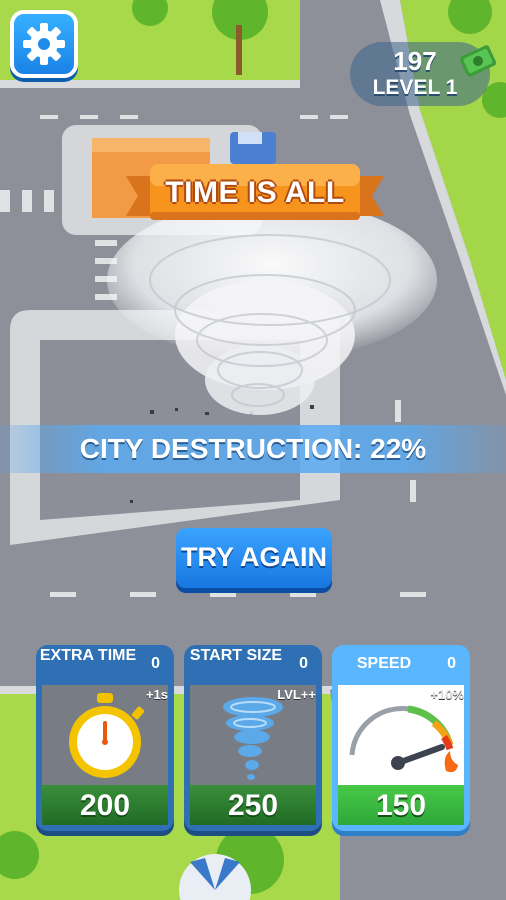 The height and width of the screenshot is (900, 506). What do you see at coordinates (401, 738) in the screenshot?
I see `upgrade-card-speed: SPEED 0 +10% 150` at bounding box center [401, 738].